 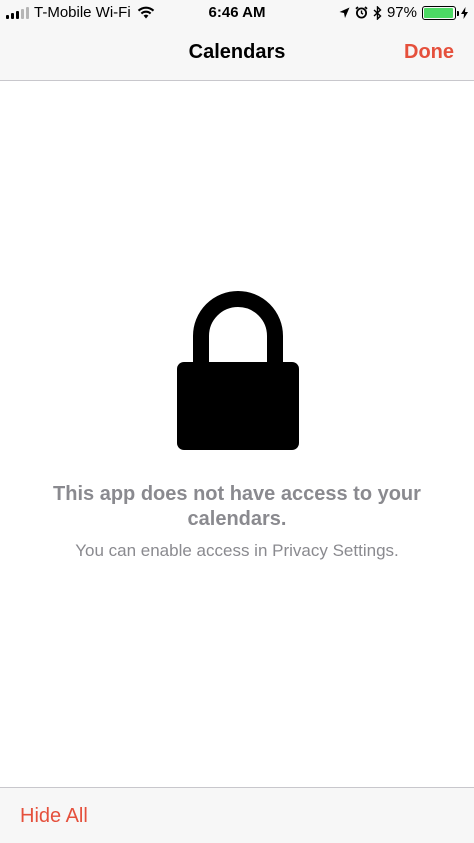 What do you see at coordinates (429, 52) in the screenshot?
I see `done-button: Done` at bounding box center [429, 52].